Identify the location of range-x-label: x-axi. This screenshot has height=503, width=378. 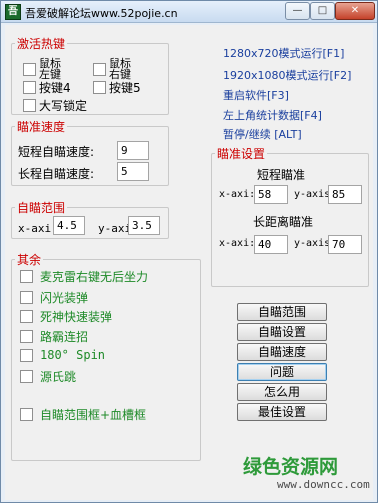
(35, 228).